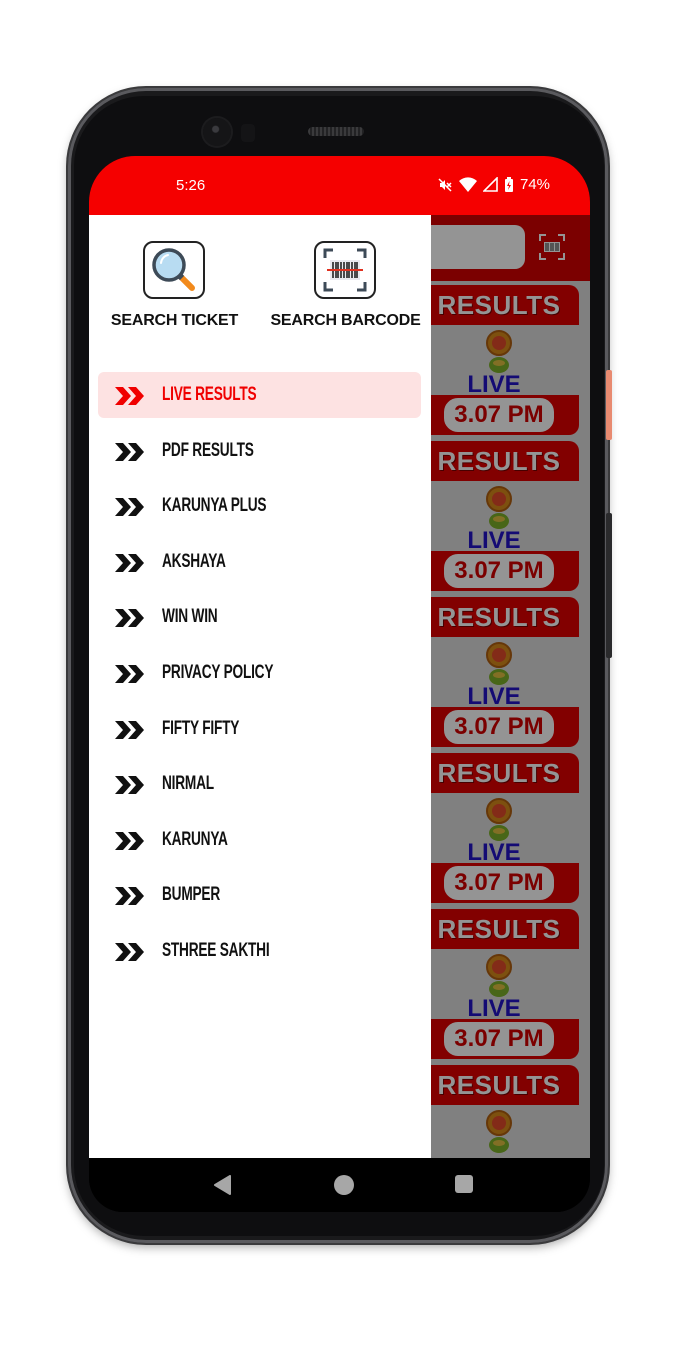 The image size is (678, 1357). I want to click on search-ticket-button: SEARCH TICKET, so click(174, 280).